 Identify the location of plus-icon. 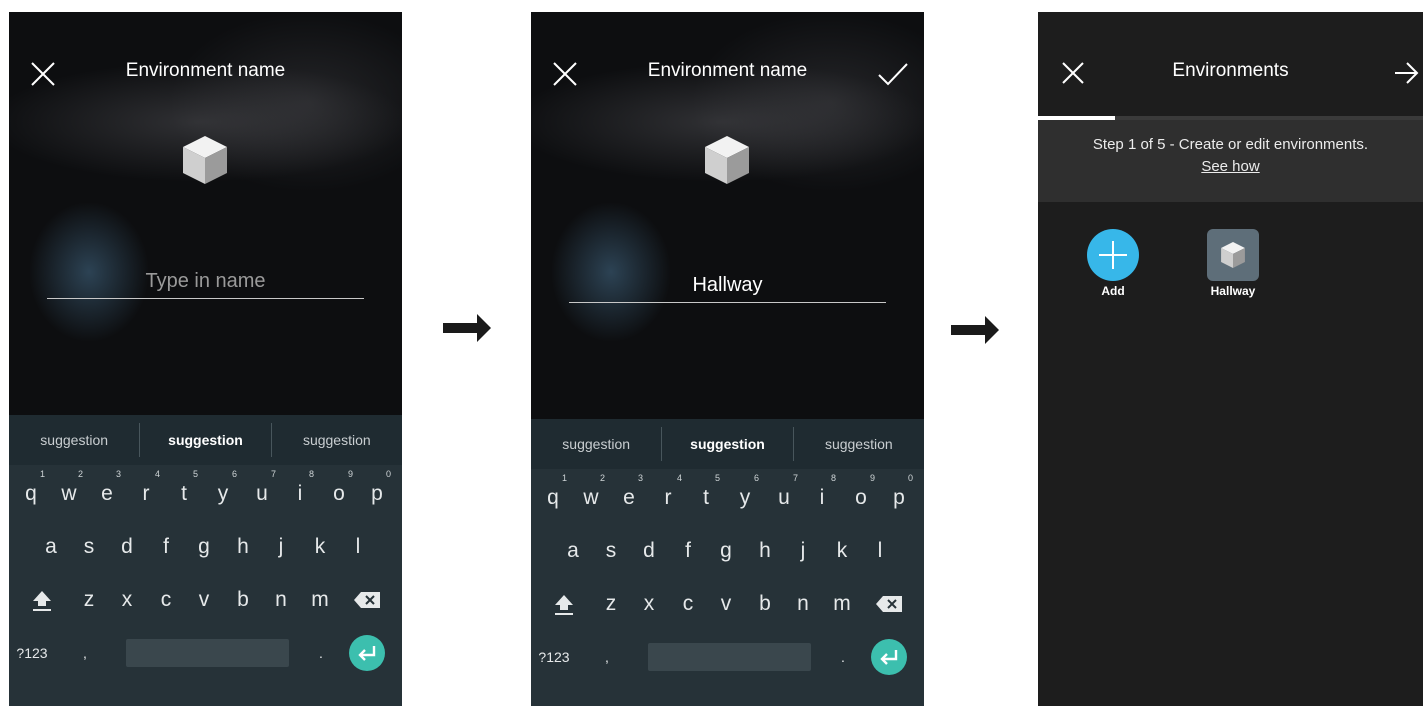
(1113, 255).